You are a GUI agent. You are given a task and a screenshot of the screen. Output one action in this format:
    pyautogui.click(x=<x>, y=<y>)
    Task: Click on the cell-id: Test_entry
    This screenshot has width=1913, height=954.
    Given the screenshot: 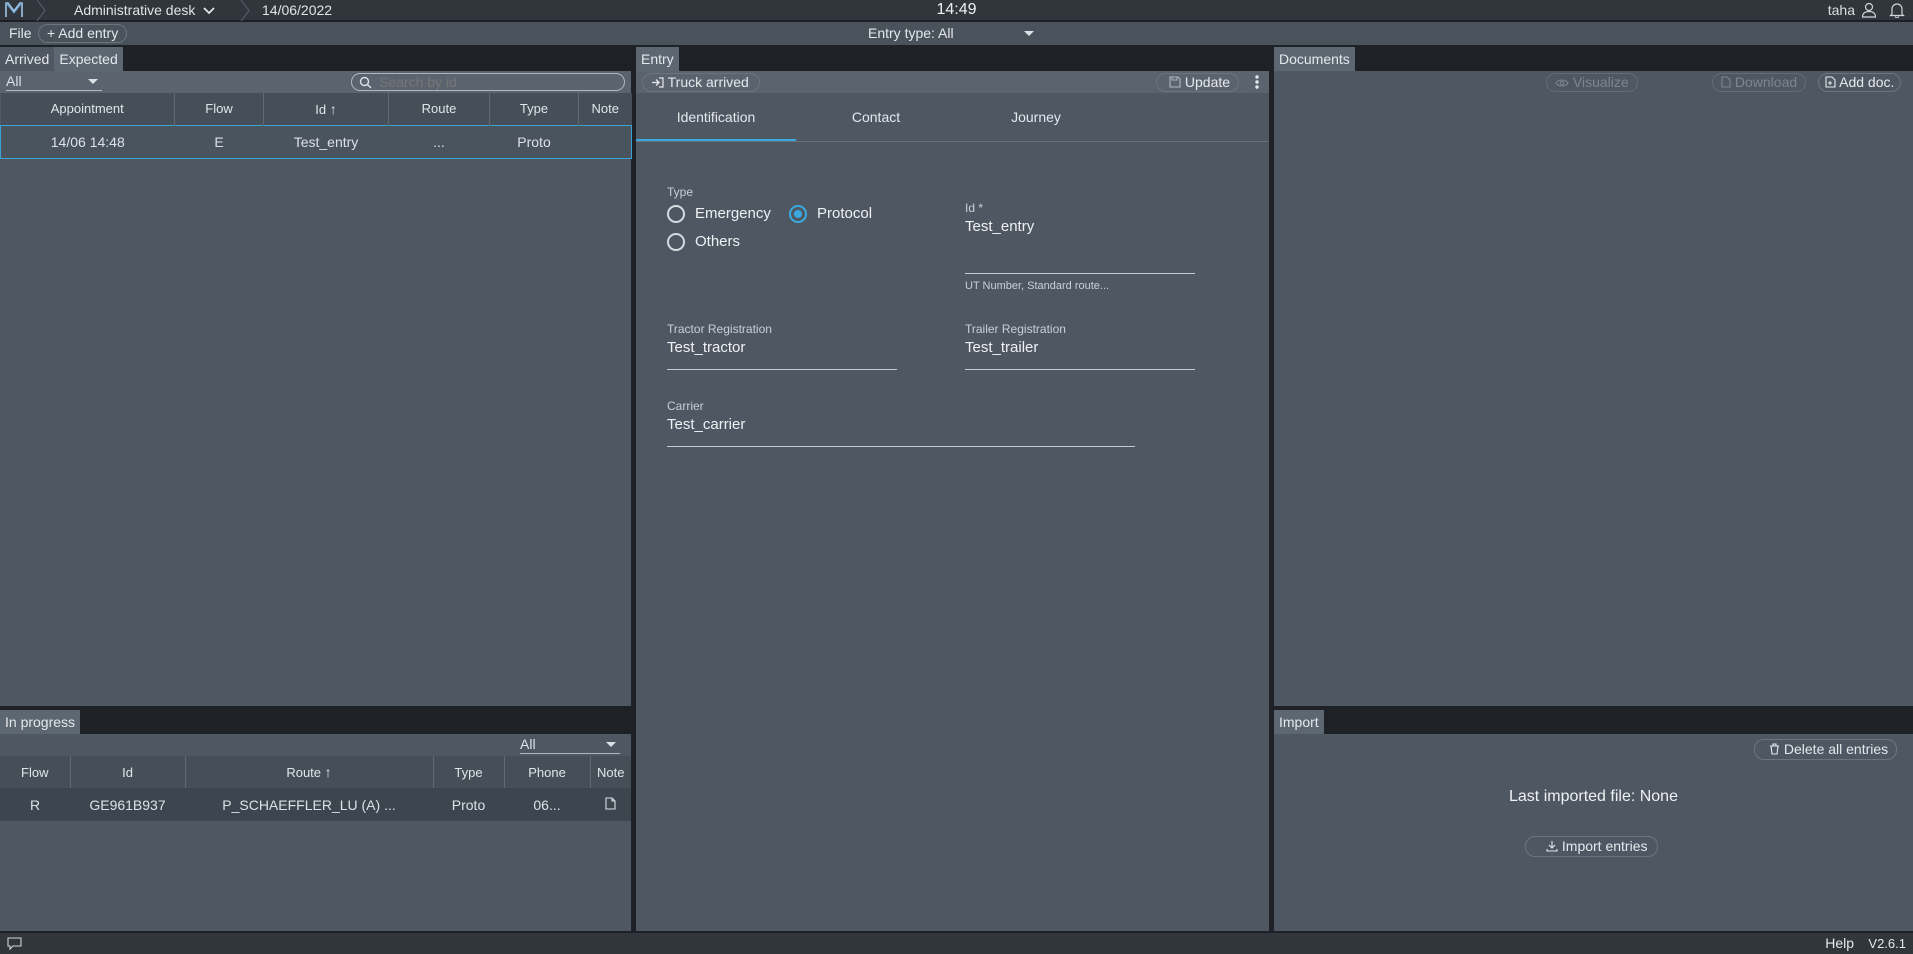 What is the action you would take?
    pyautogui.click(x=326, y=141)
    